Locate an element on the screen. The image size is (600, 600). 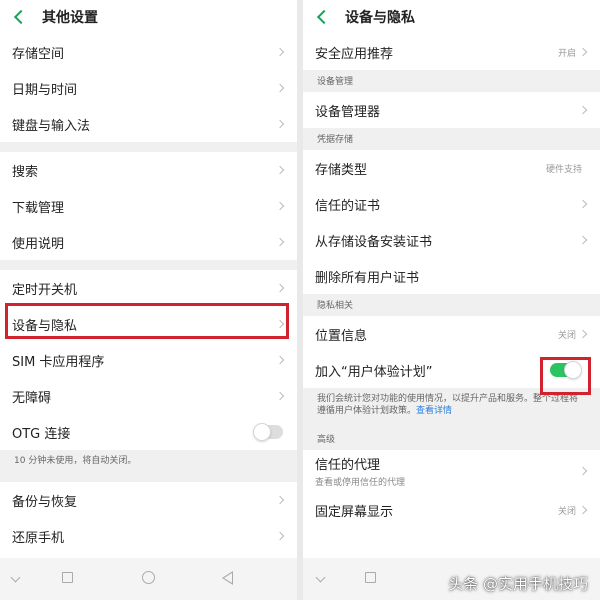
settings-item-install-certs: 从存储设备安装证书 is located at coordinates (451, 240).